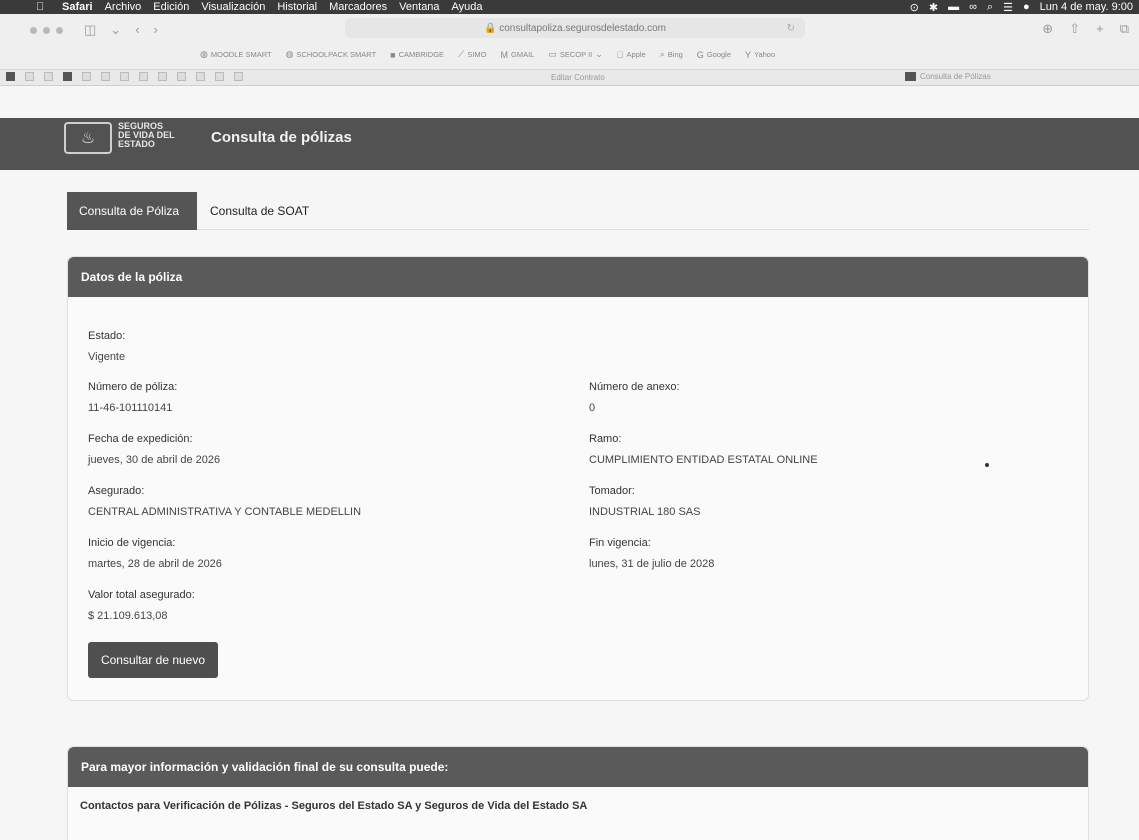 This screenshot has height=840, width=1139. Describe the element at coordinates (261, 211) in the screenshot. I see `tab-consulta-soat: Consulta de SOAT` at that location.